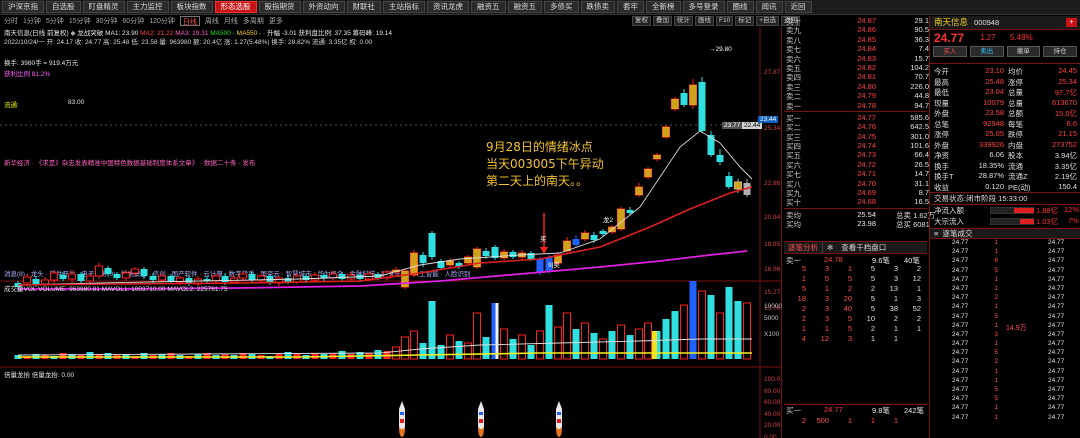 The height and width of the screenshot is (438, 1080). I want to click on top-menu-item: 全新榜, so click(663, 7).